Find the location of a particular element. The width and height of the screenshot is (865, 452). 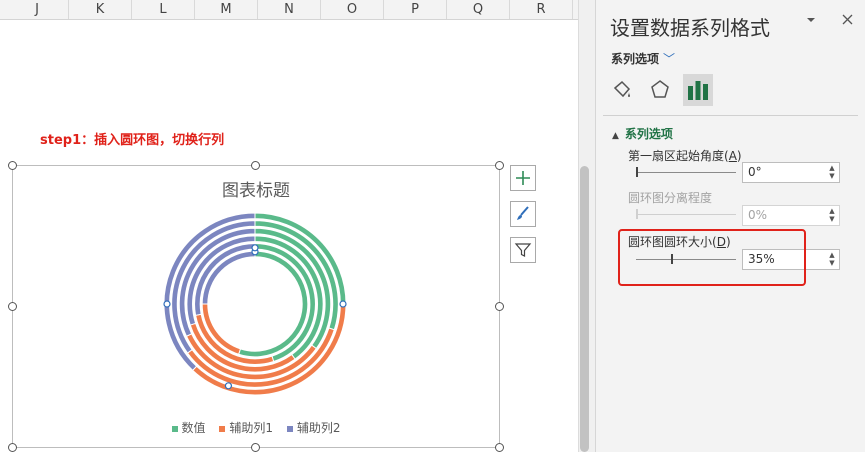

label-suffix: ) is located at coordinates (739, 156).